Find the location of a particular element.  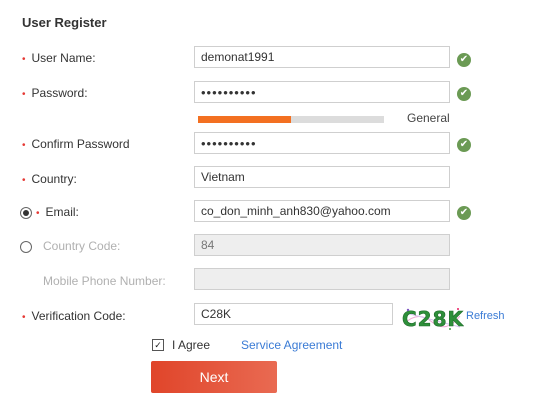

password-strength-label: General is located at coordinates (428, 118).